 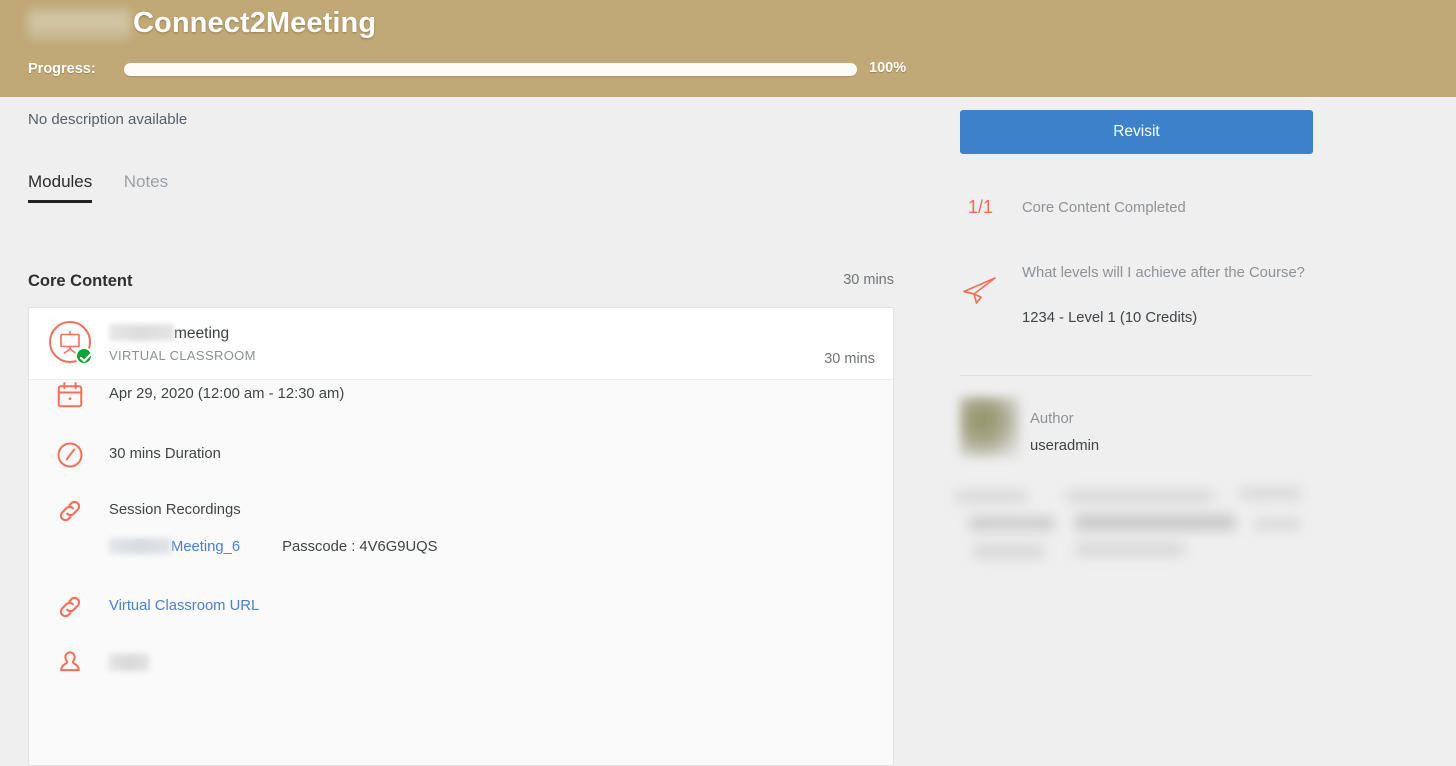 What do you see at coordinates (84, 356) in the screenshot?
I see `check-icon` at bounding box center [84, 356].